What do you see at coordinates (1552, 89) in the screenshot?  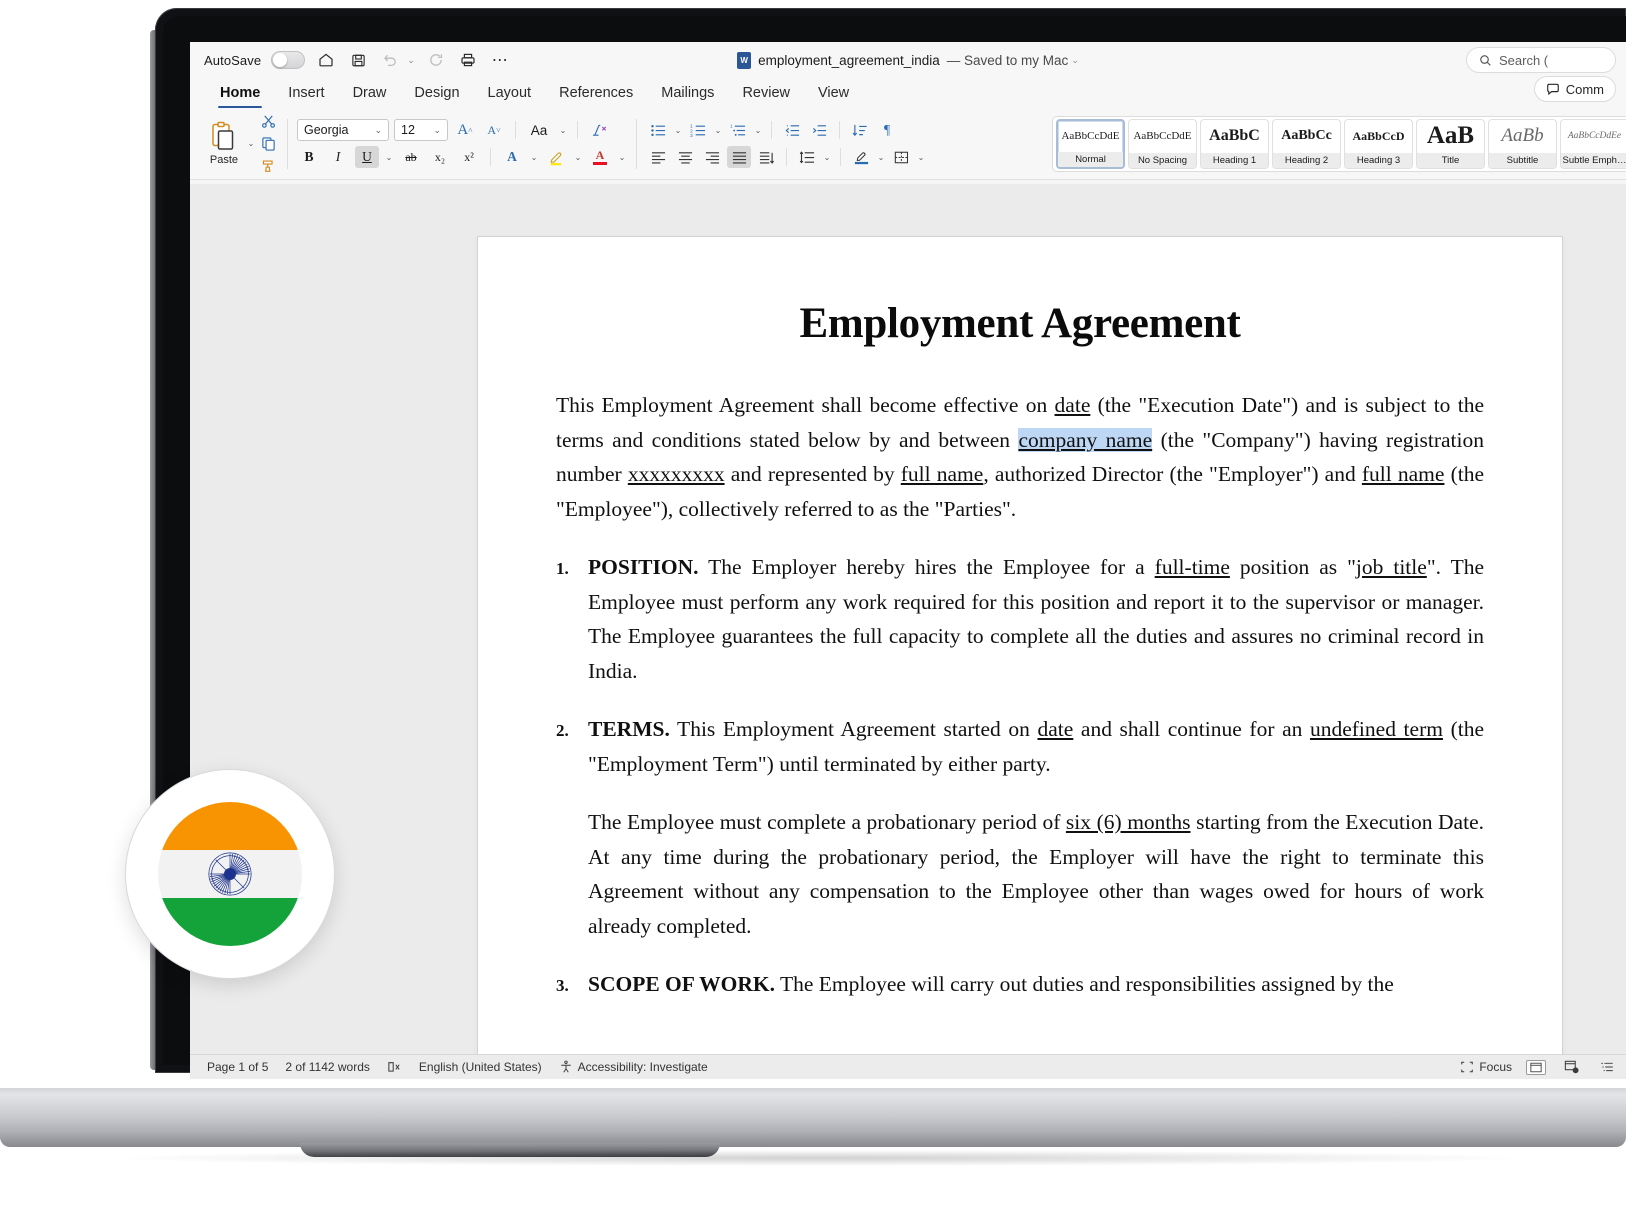 I see `comment-icon` at bounding box center [1552, 89].